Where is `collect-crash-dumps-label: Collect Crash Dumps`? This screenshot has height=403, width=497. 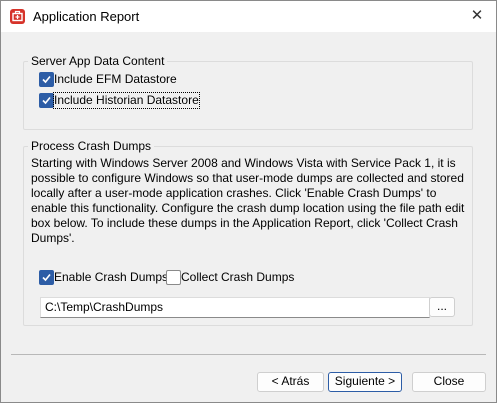
collect-crash-dumps-label: Collect Crash Dumps is located at coordinates (238, 277).